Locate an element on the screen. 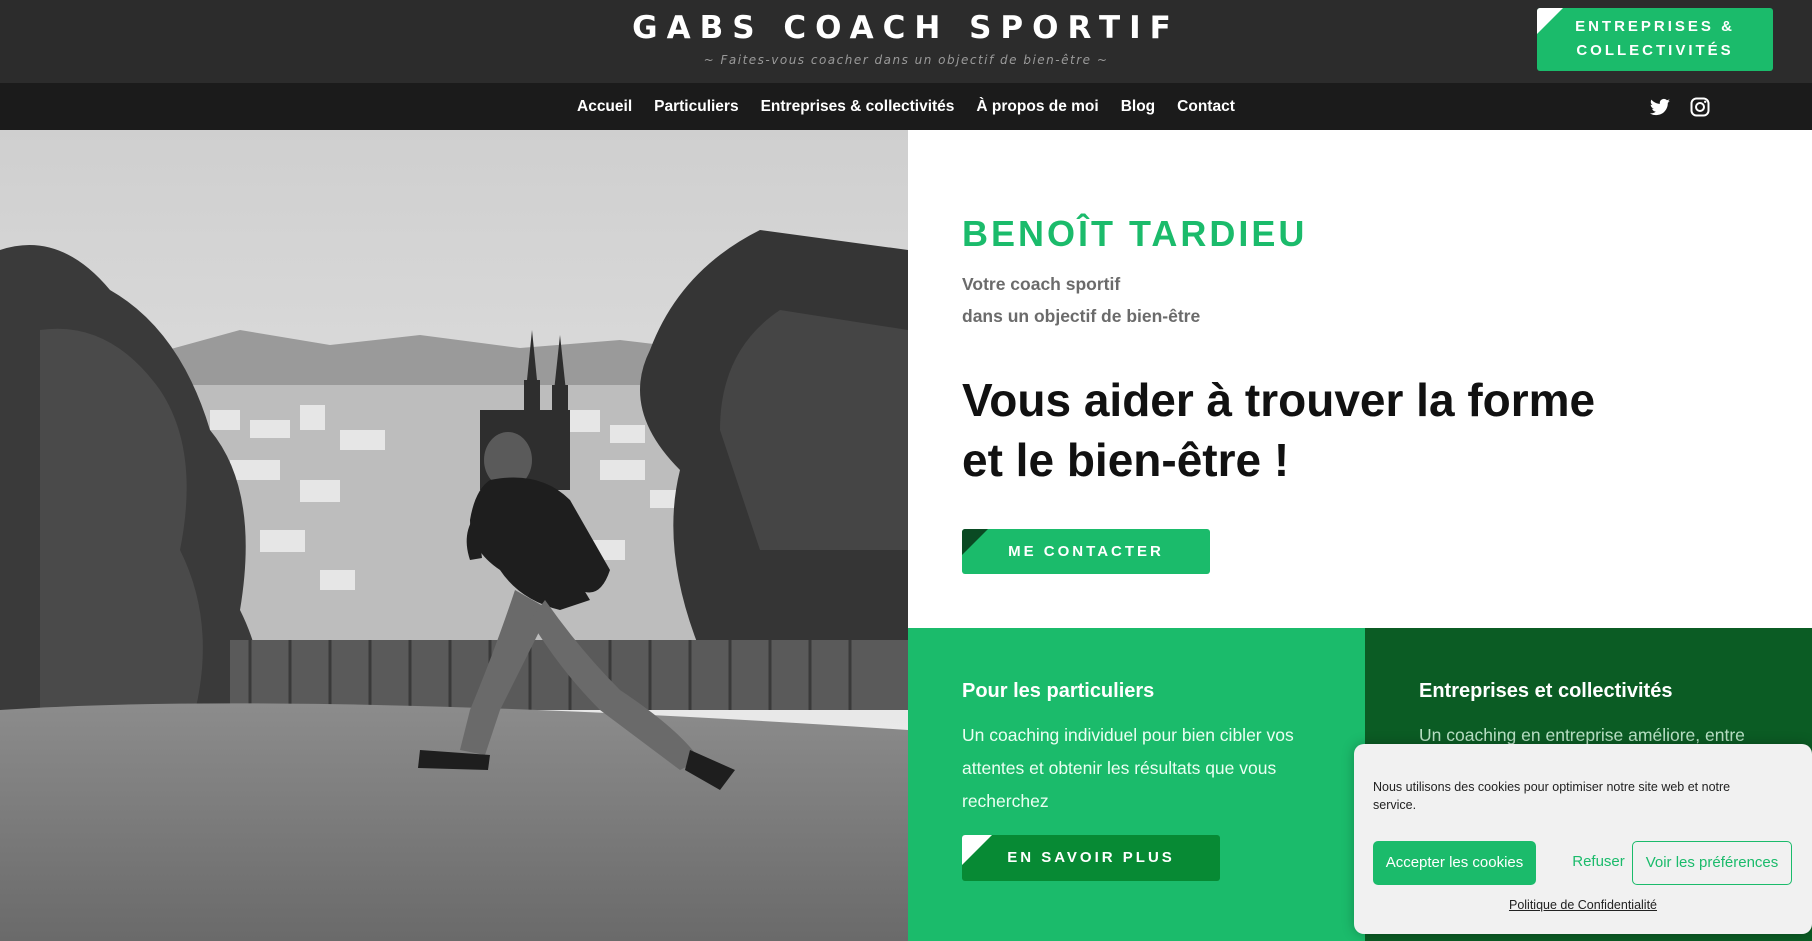 This screenshot has height=941, width=1812. card-entreprises-title: Entreprises et collectivités is located at coordinates (1546, 691).